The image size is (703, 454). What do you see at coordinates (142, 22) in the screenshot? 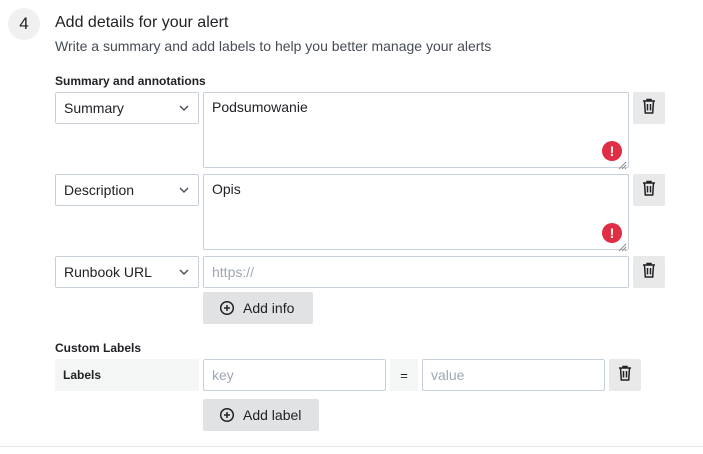
I see `step-title: Add details for your alert` at bounding box center [142, 22].